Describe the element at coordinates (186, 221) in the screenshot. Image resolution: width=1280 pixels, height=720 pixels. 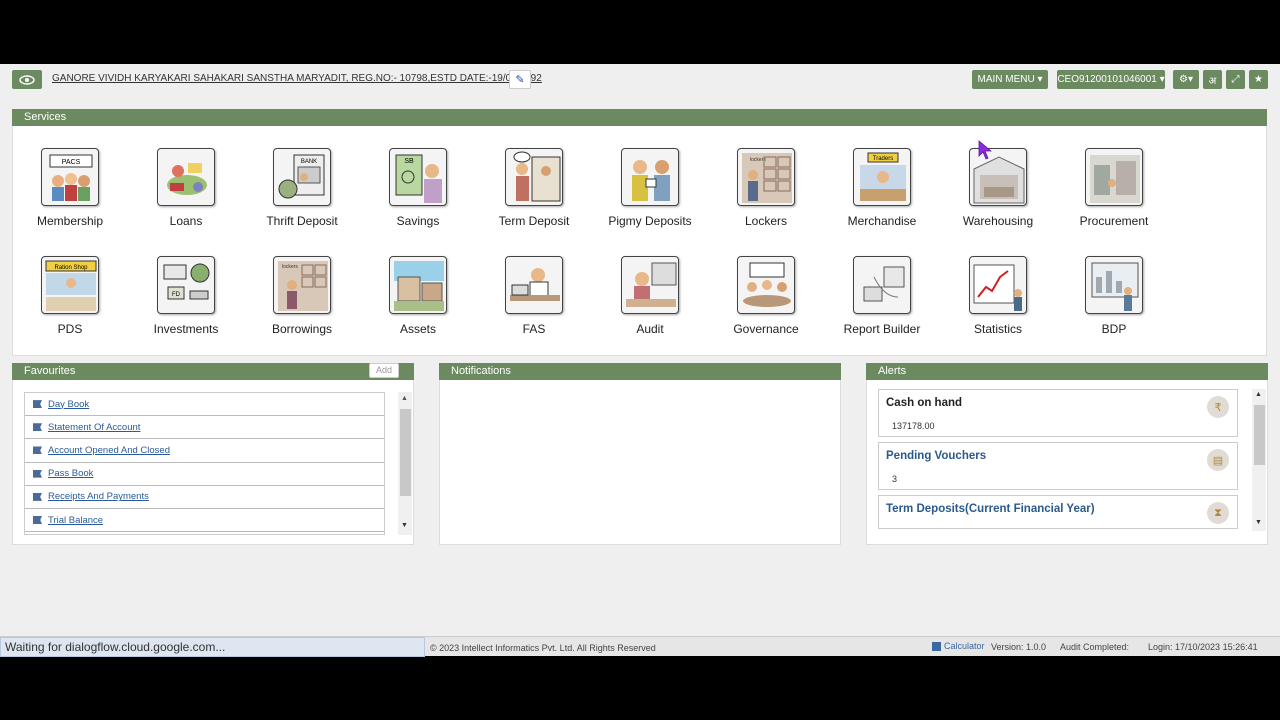
I see `service-label: Loans` at that location.